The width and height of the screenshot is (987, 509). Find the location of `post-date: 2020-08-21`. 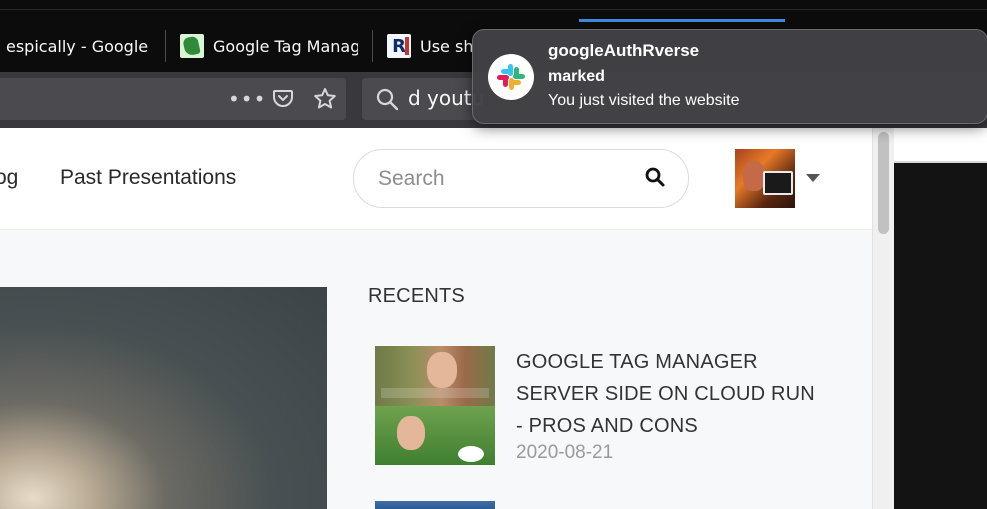

post-date: 2020-08-21 is located at coordinates (565, 452).